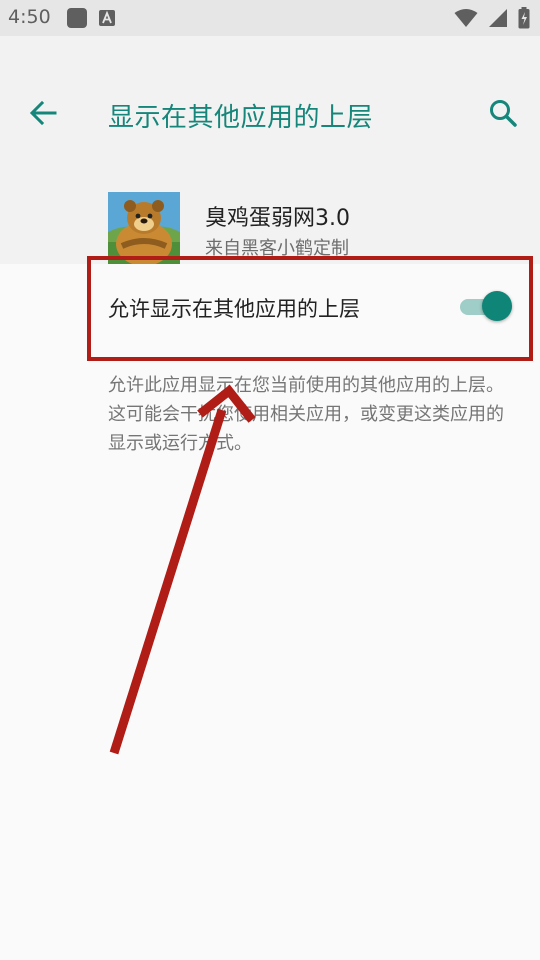 This screenshot has height=960, width=540. I want to click on app-icon, so click(144, 228).